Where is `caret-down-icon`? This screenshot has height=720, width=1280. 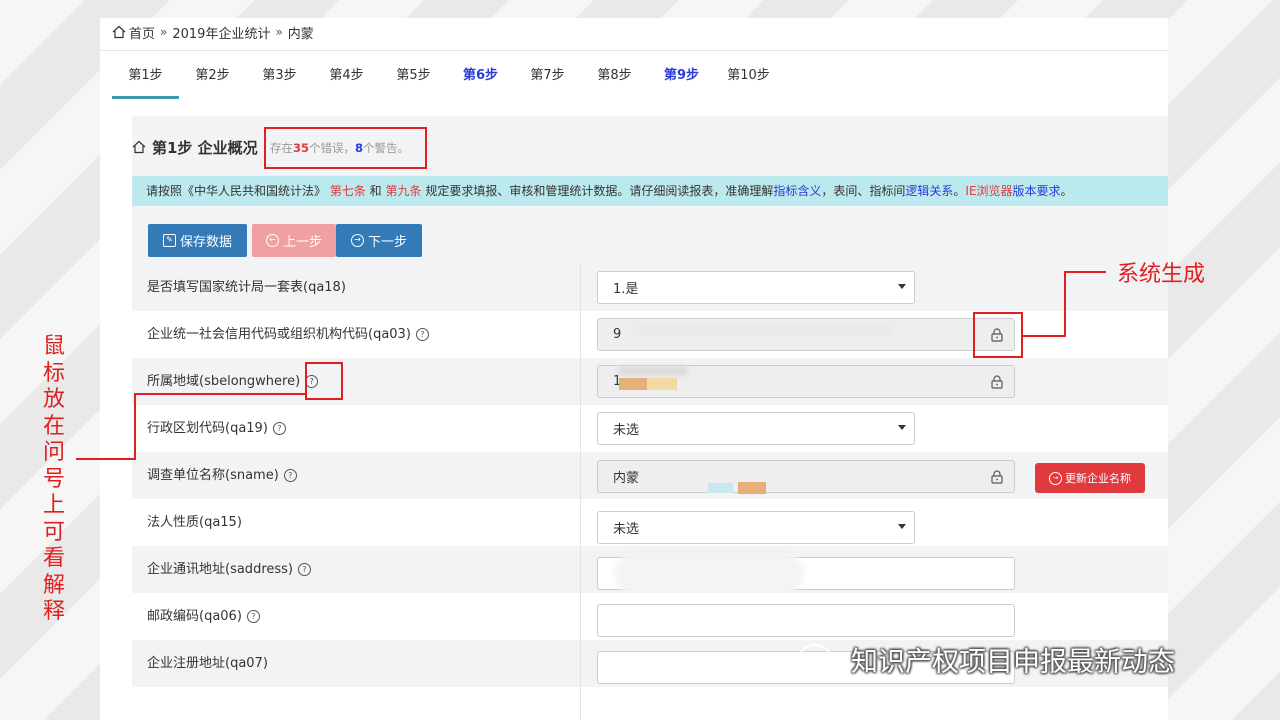
caret-down-icon is located at coordinates (902, 526).